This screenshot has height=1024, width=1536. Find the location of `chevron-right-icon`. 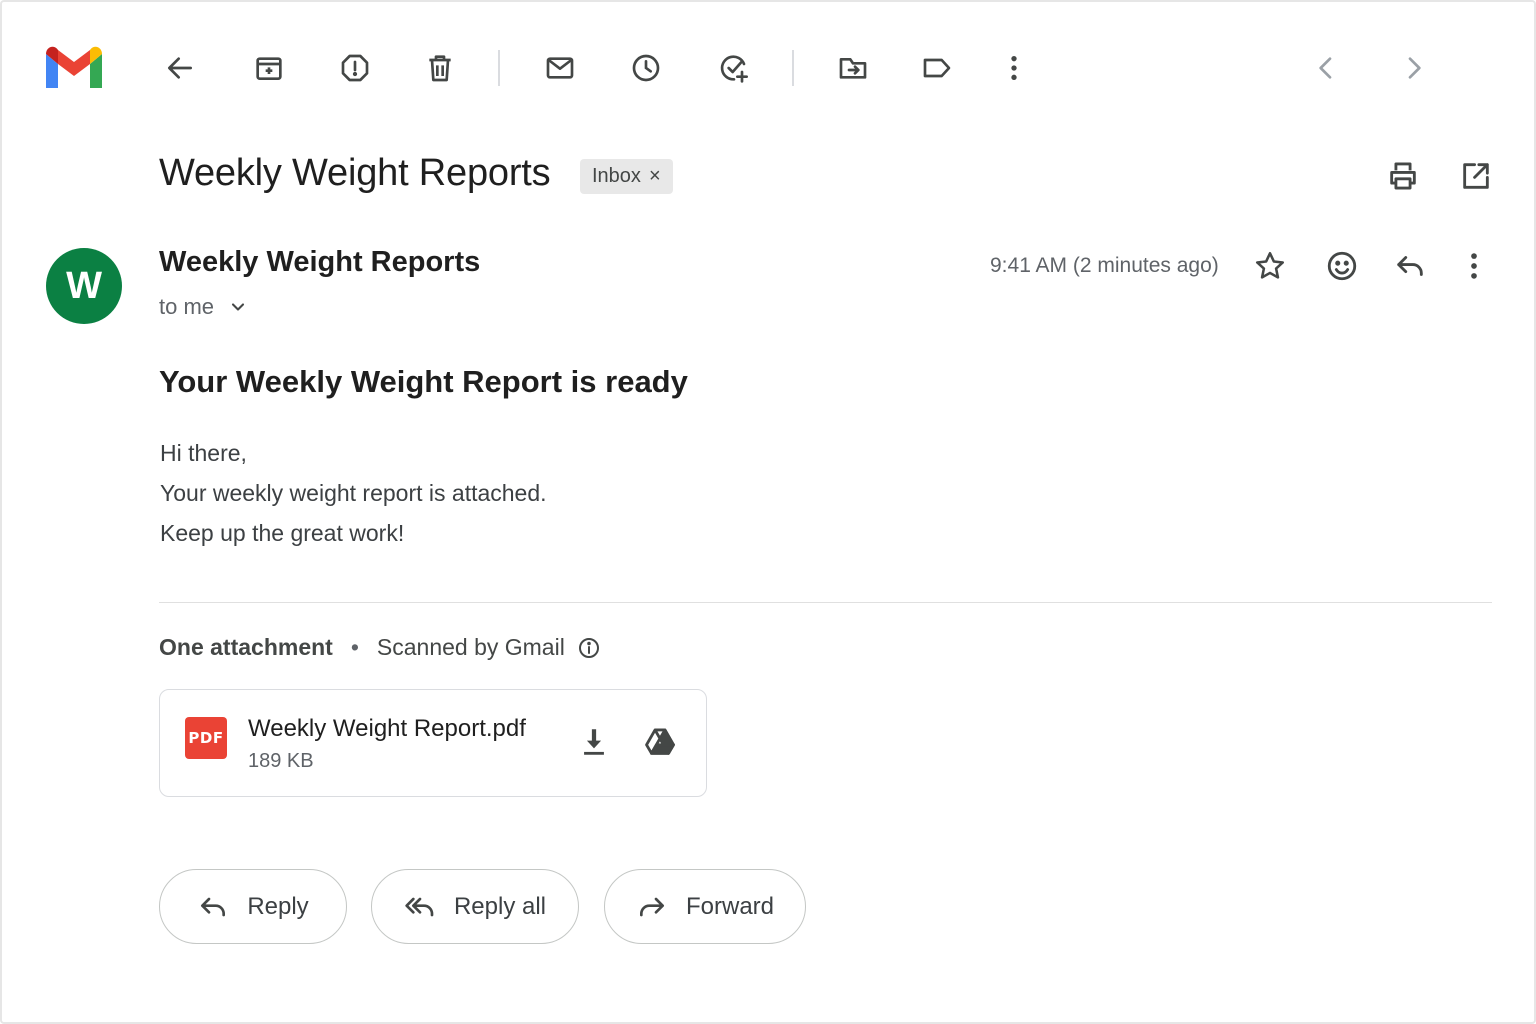

chevron-right-icon is located at coordinates (1414, 68).